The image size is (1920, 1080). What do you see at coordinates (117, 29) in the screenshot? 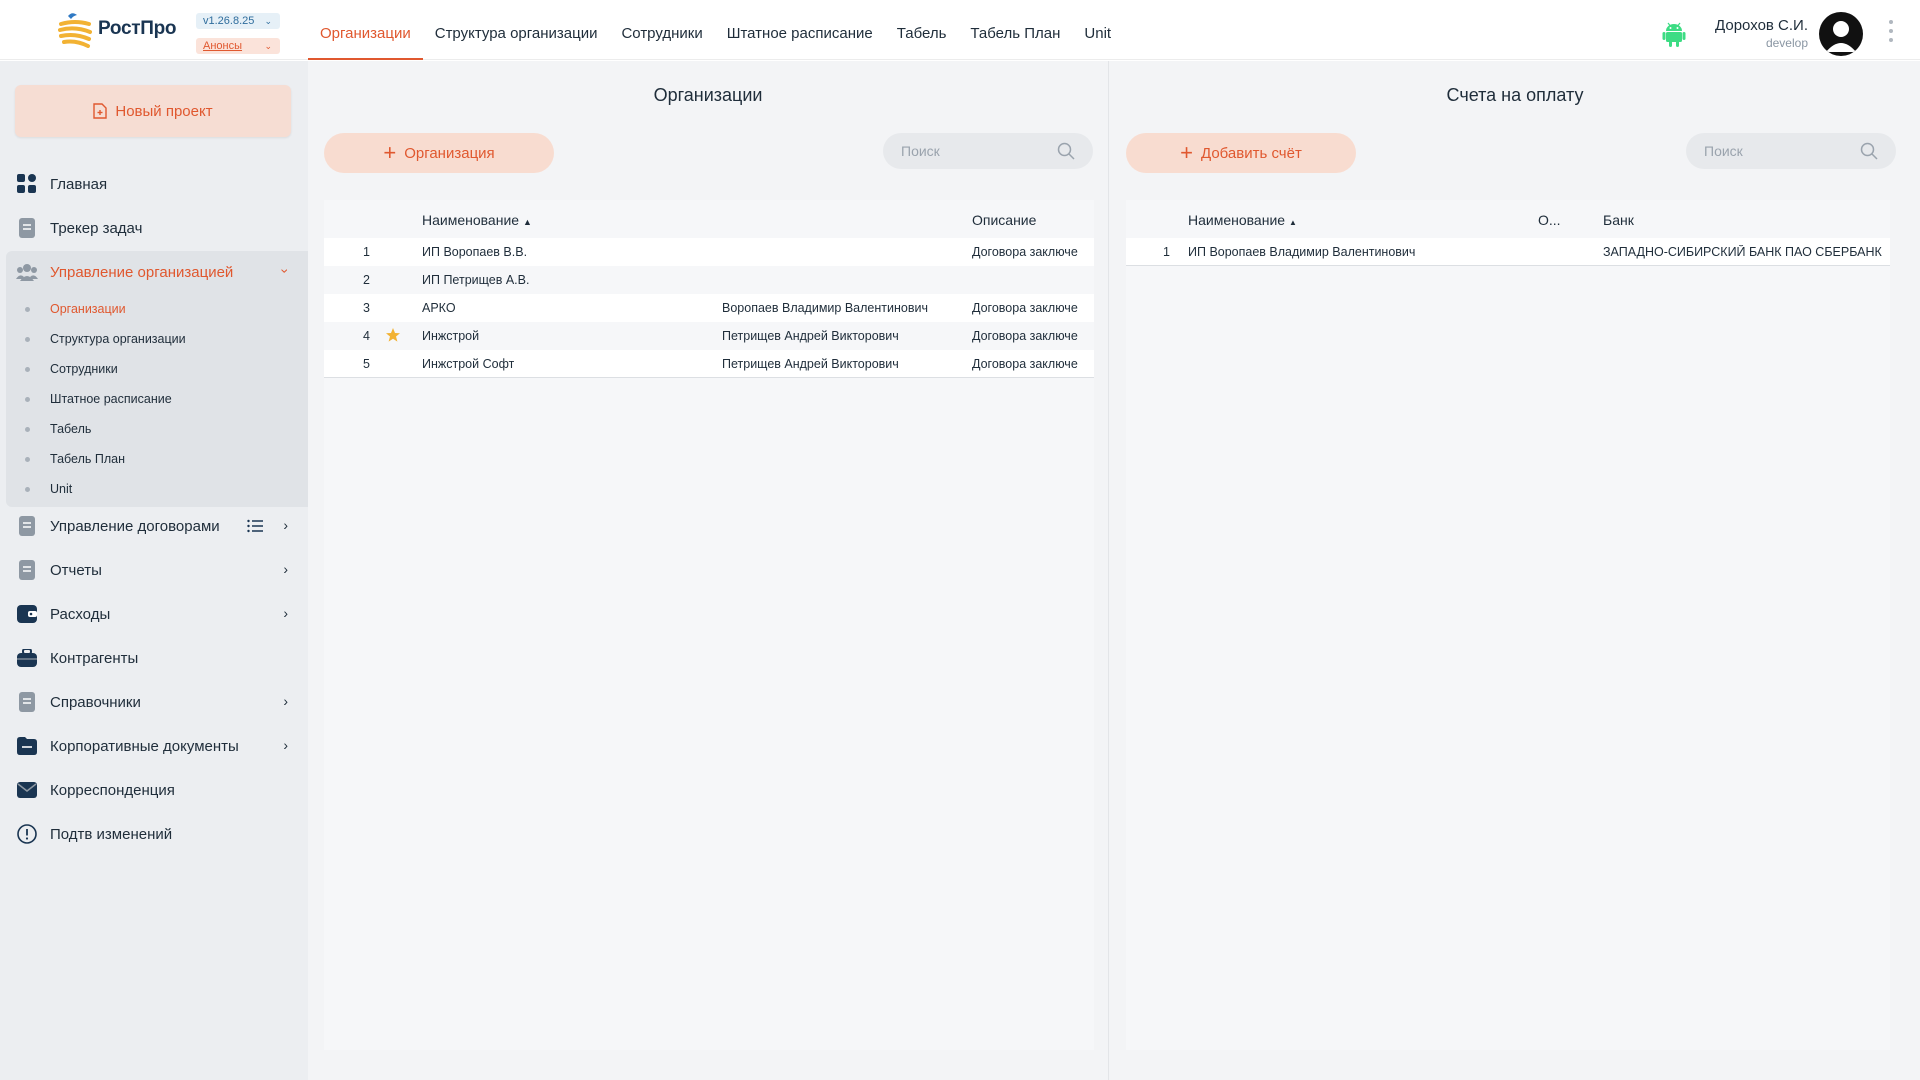
I see `logo: РостПро` at bounding box center [117, 29].